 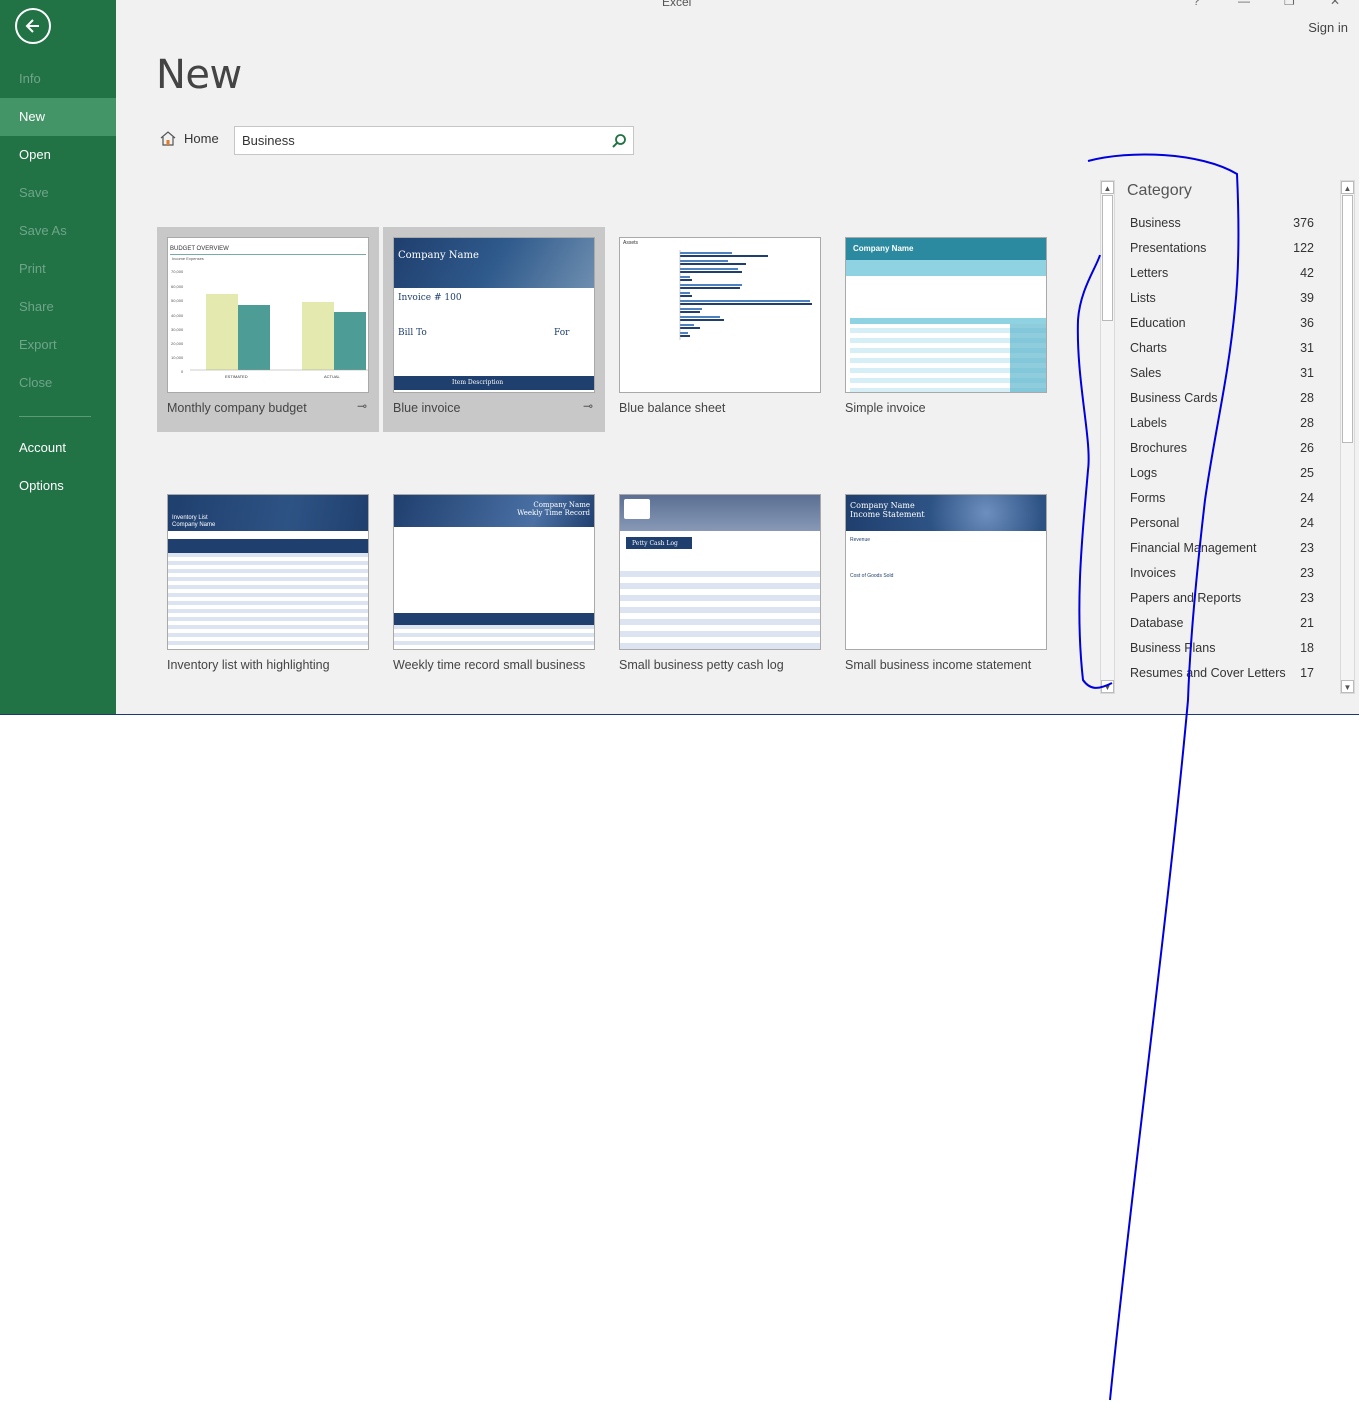 I want to click on category-item-label: Forms, so click(x=1148, y=498).